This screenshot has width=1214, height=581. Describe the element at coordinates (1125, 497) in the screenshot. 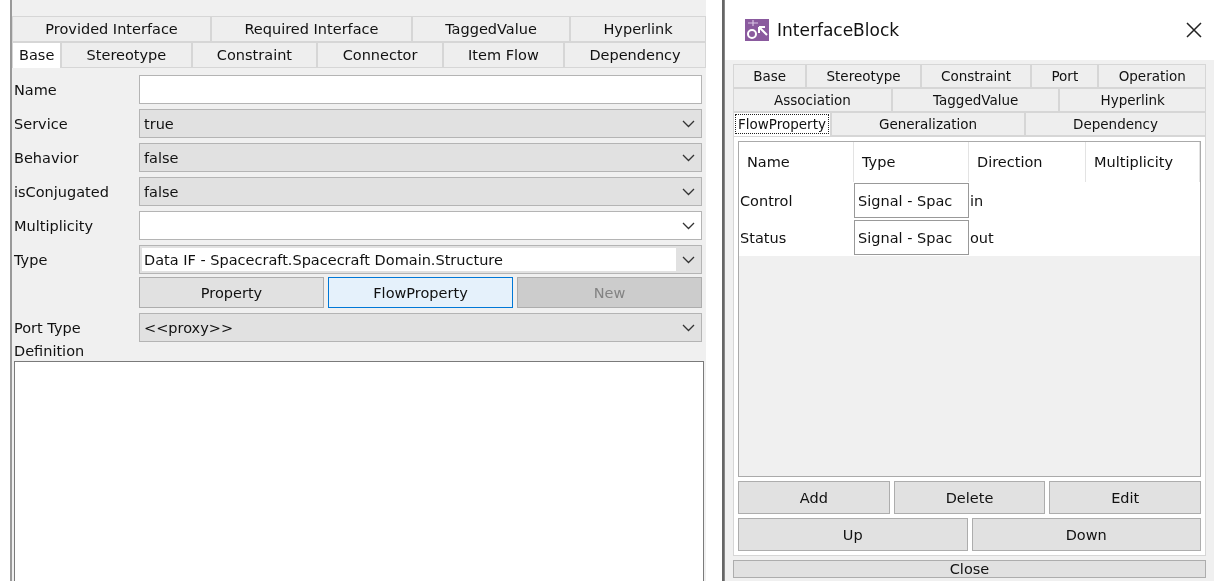

I see `button: Edit` at that location.